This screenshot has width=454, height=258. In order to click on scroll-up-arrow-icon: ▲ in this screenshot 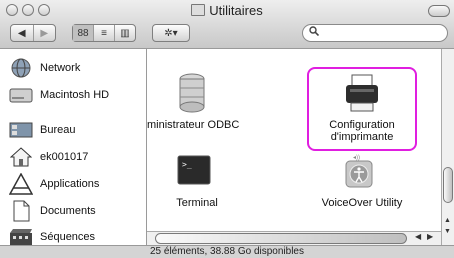, I will do `click(447, 220)`.